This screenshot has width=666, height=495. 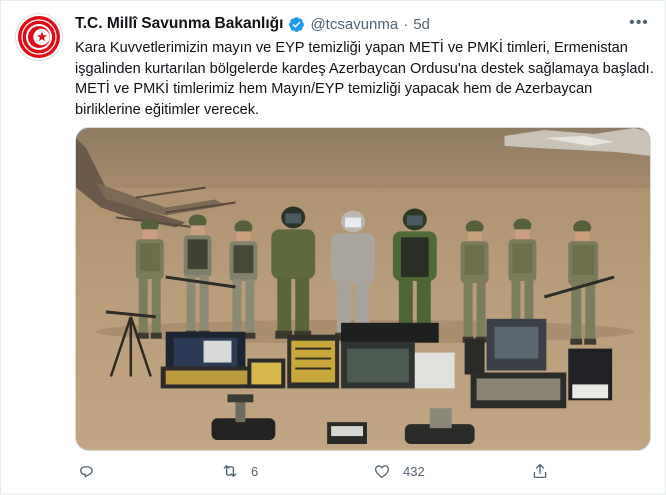 What do you see at coordinates (230, 471) in the screenshot?
I see `retweet-icon` at bounding box center [230, 471].